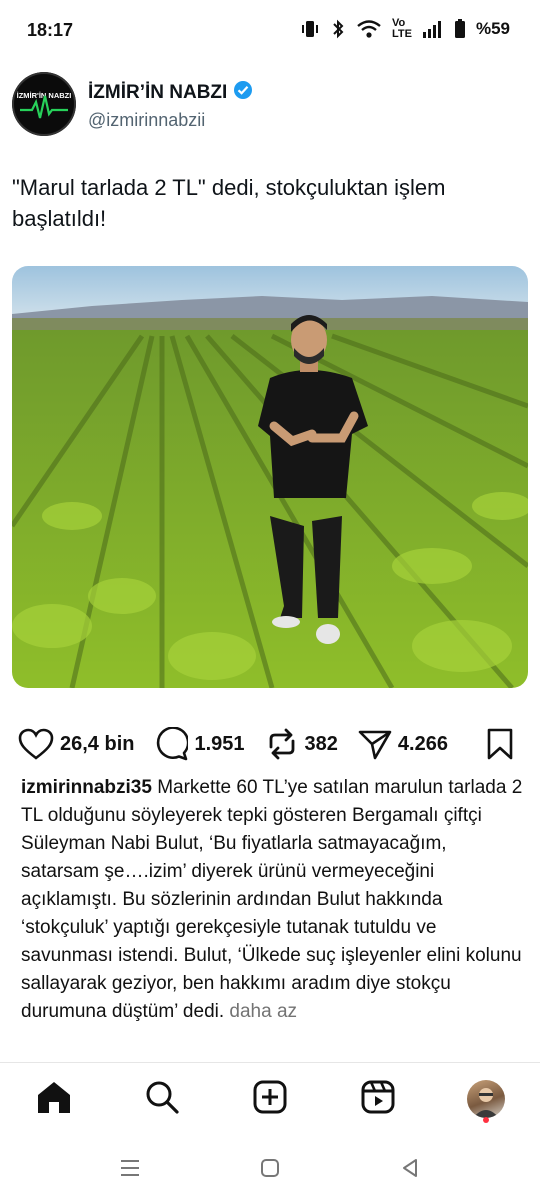 Image resolution: width=540 pixels, height=1200 pixels. I want to click on recents-icon, so click(130, 1170).